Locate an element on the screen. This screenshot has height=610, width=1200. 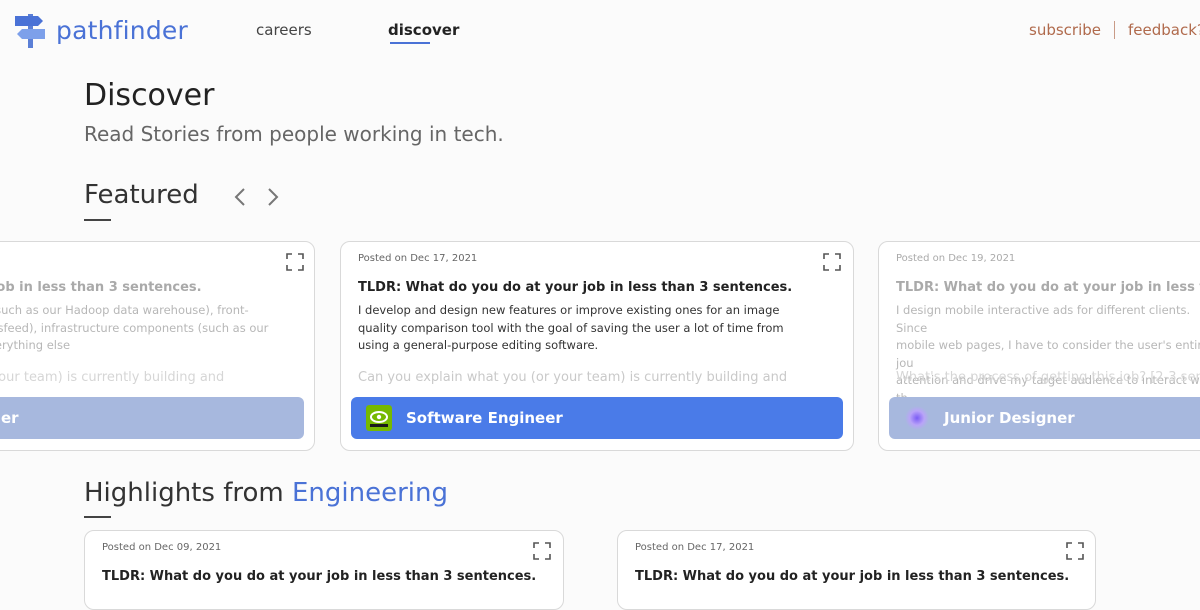
card-role-bar: Junior Designer is located at coordinates (1044, 418).